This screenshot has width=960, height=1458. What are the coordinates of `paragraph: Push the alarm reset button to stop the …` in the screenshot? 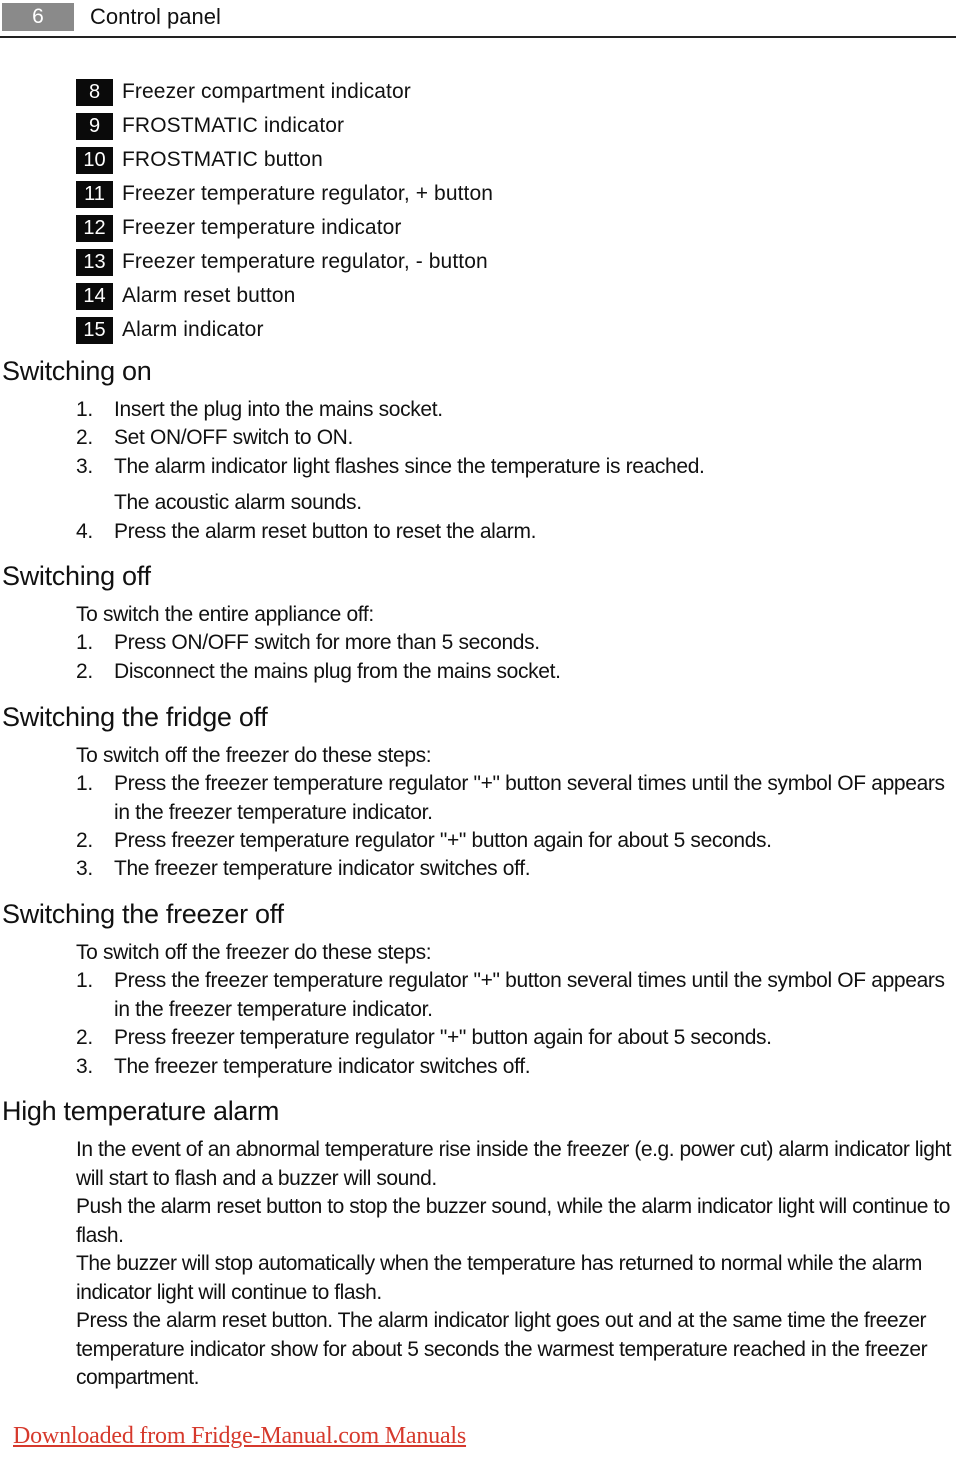 It's located at (513, 1221).